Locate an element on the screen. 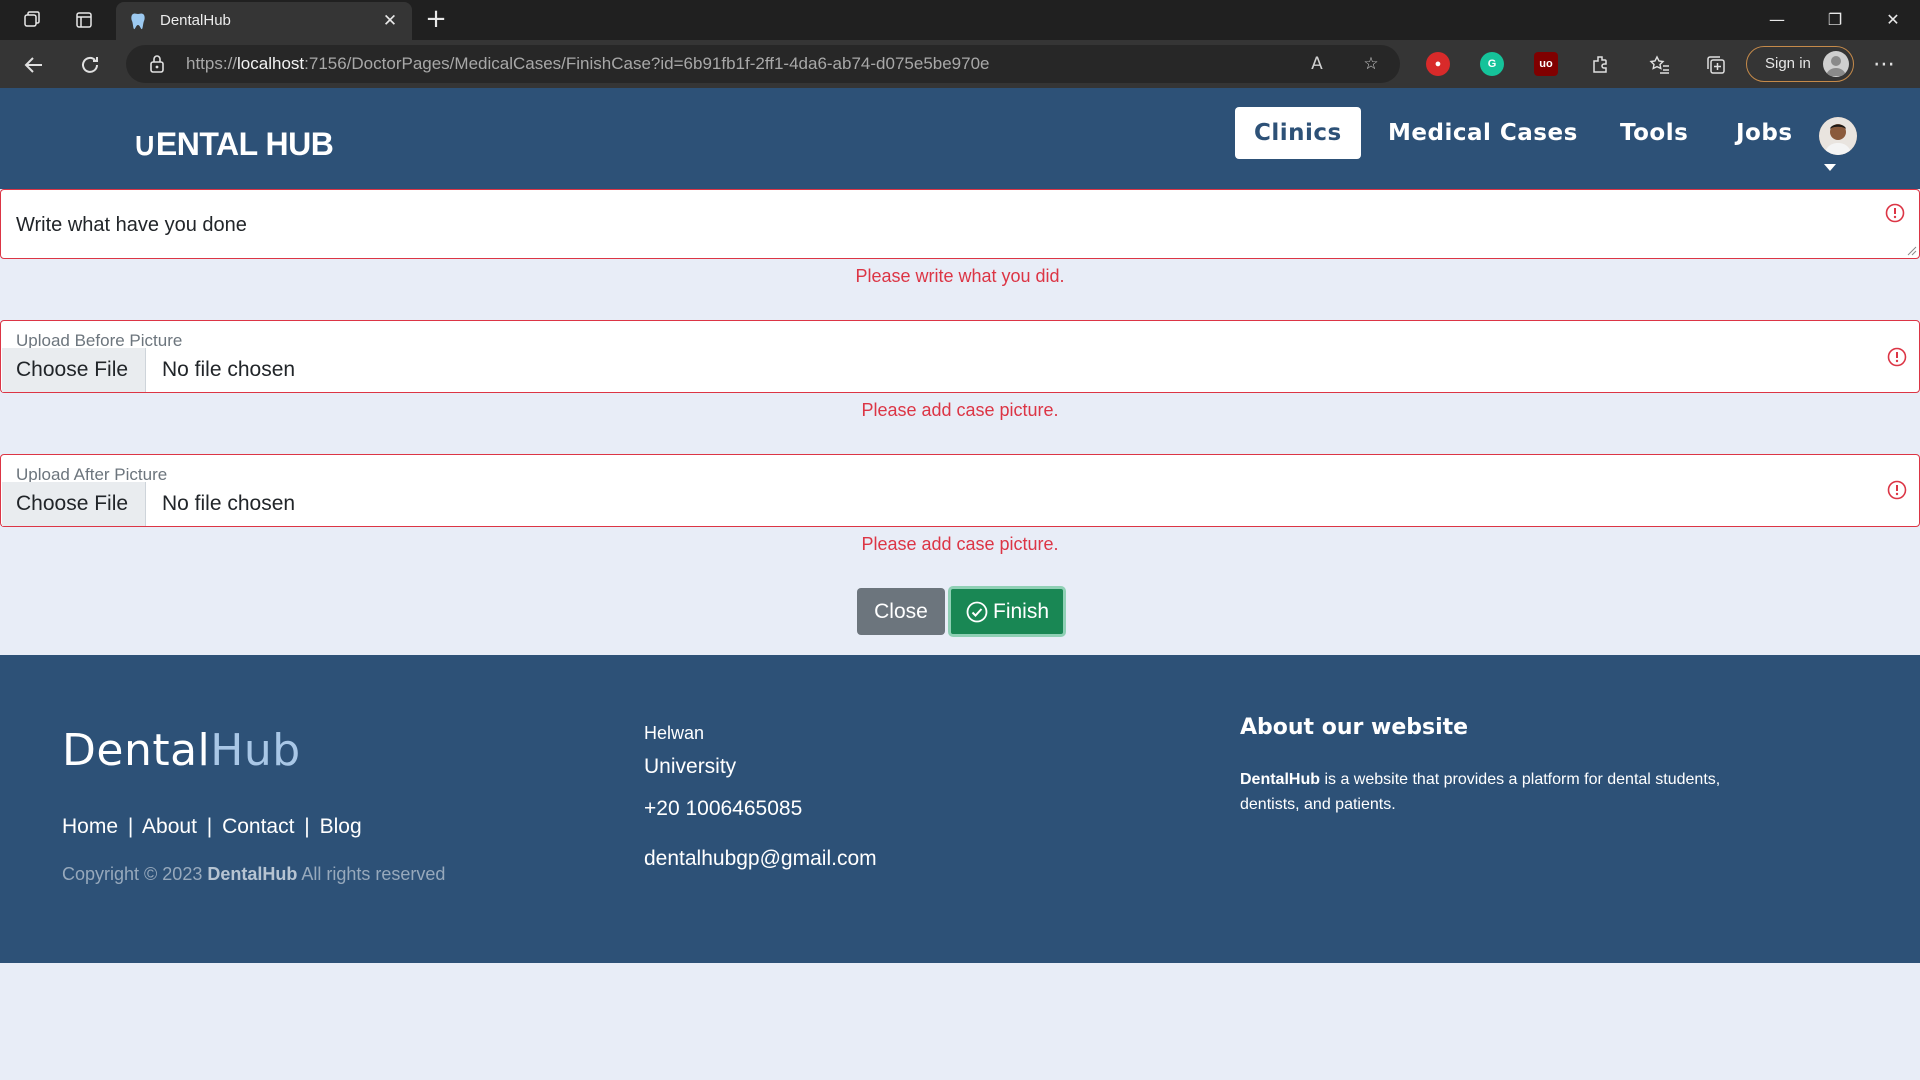  footer-link-about: About is located at coordinates (169, 826).